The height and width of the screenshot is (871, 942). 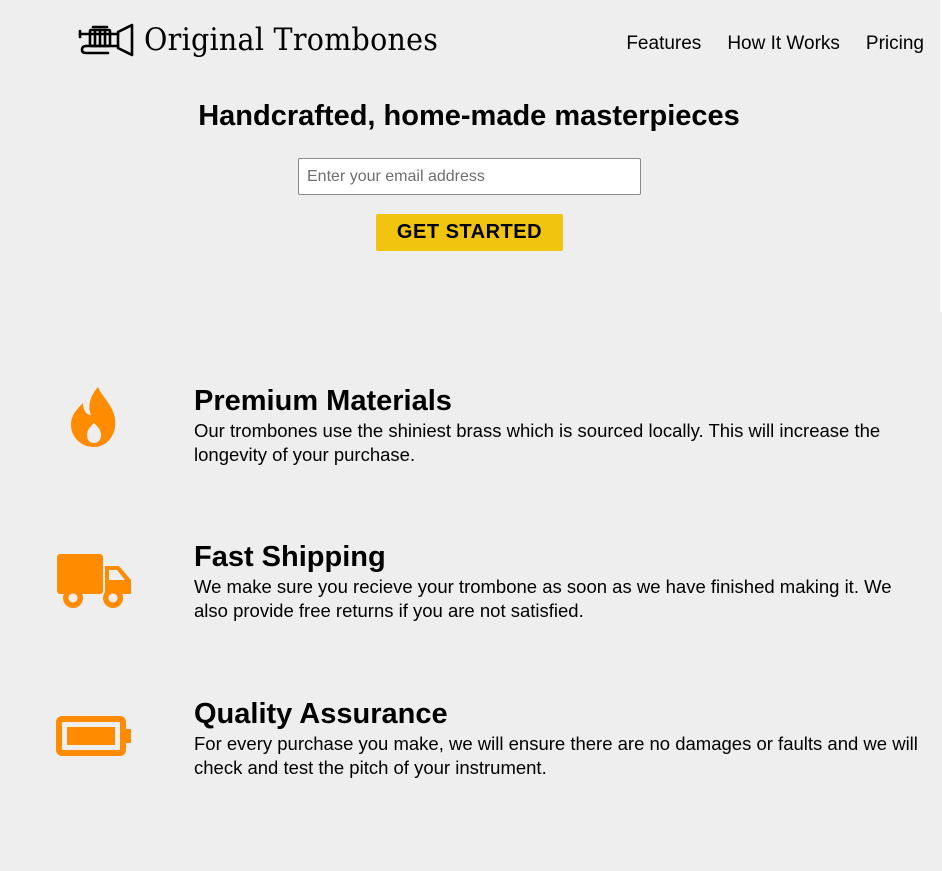 I want to click on feature-title: Quality Assurance, so click(x=321, y=714).